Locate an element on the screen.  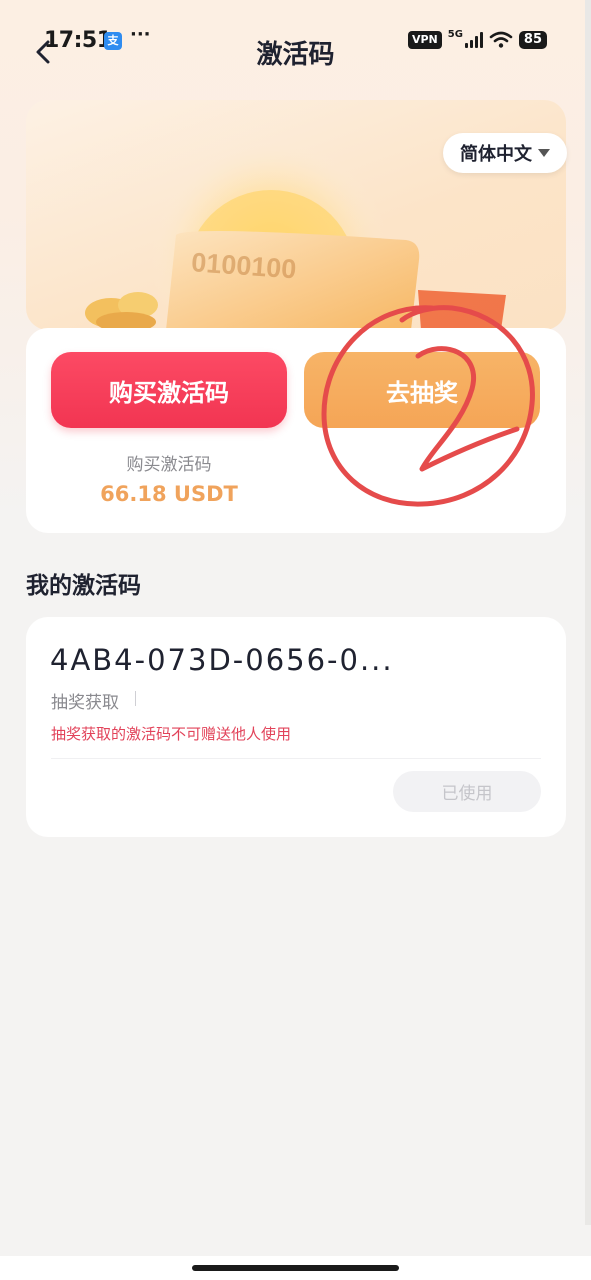
transfer-warning-text: 抽奖获取的激活码不可赠送他人使用 is located at coordinates (171, 734).